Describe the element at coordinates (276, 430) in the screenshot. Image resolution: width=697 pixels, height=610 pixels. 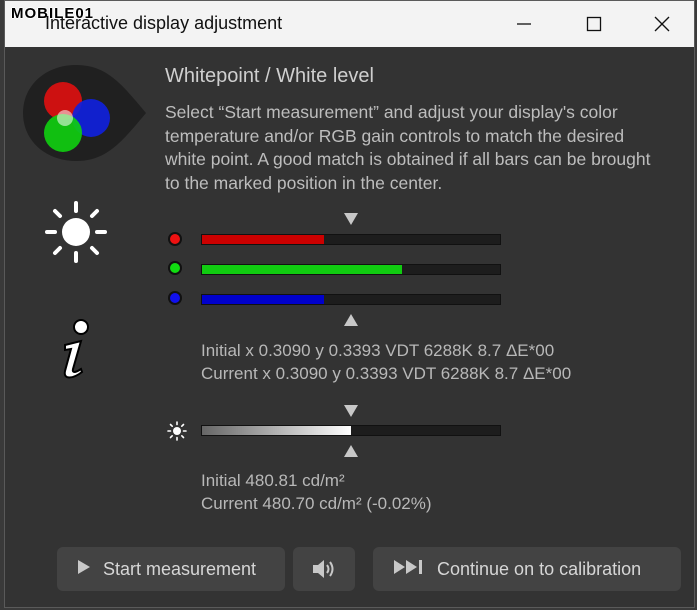
I see `luminance-fill` at that location.